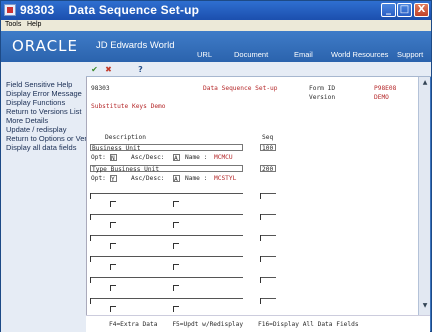 This screenshot has height=332, width=432. I want to click on opt-field: Y, so click(113, 179).